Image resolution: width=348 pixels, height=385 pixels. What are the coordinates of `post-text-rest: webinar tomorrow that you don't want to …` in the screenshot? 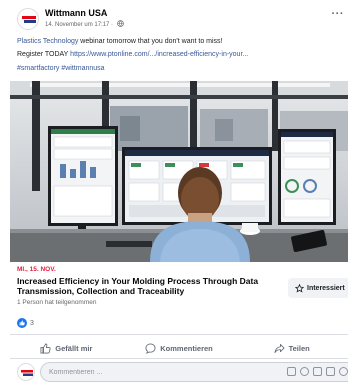 It's located at (150, 41).